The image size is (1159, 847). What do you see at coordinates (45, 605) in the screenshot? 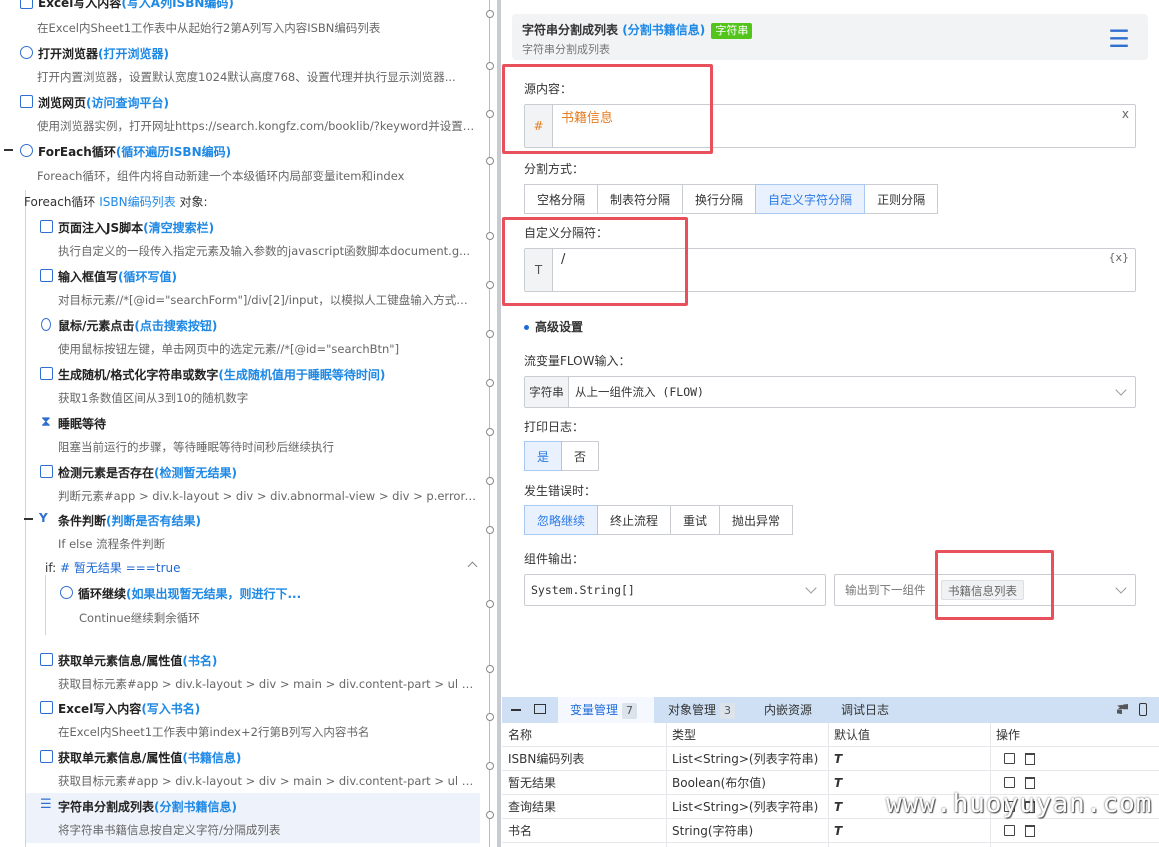
I see `if-guide-line` at bounding box center [45, 605].